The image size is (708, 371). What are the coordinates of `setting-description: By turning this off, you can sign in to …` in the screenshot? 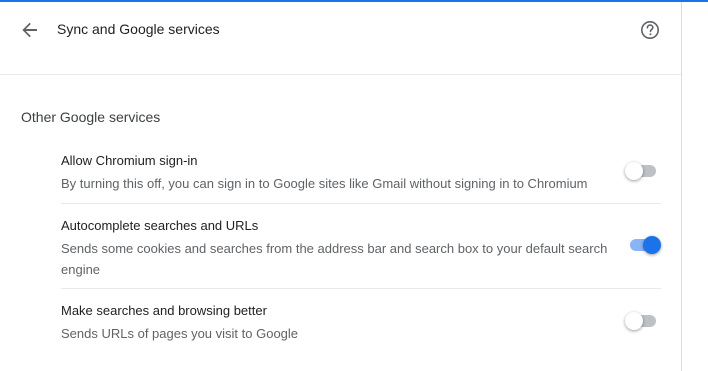 It's located at (324, 183).